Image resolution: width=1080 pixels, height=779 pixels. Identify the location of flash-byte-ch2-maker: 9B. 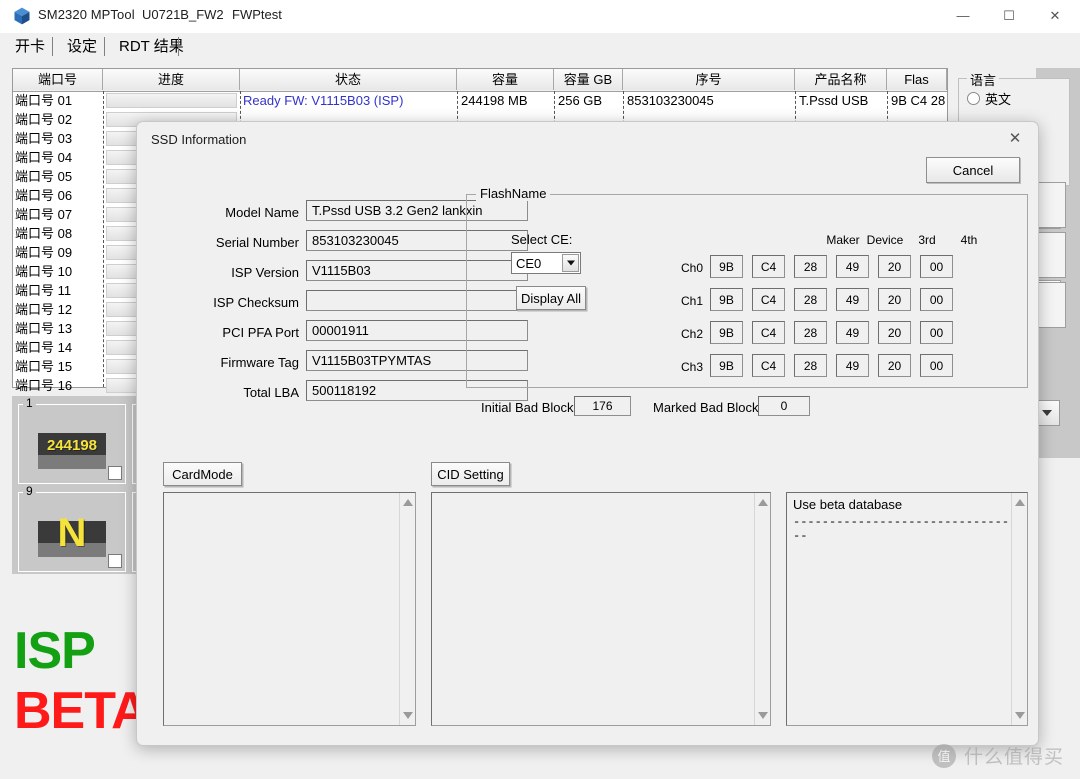
(726, 332).